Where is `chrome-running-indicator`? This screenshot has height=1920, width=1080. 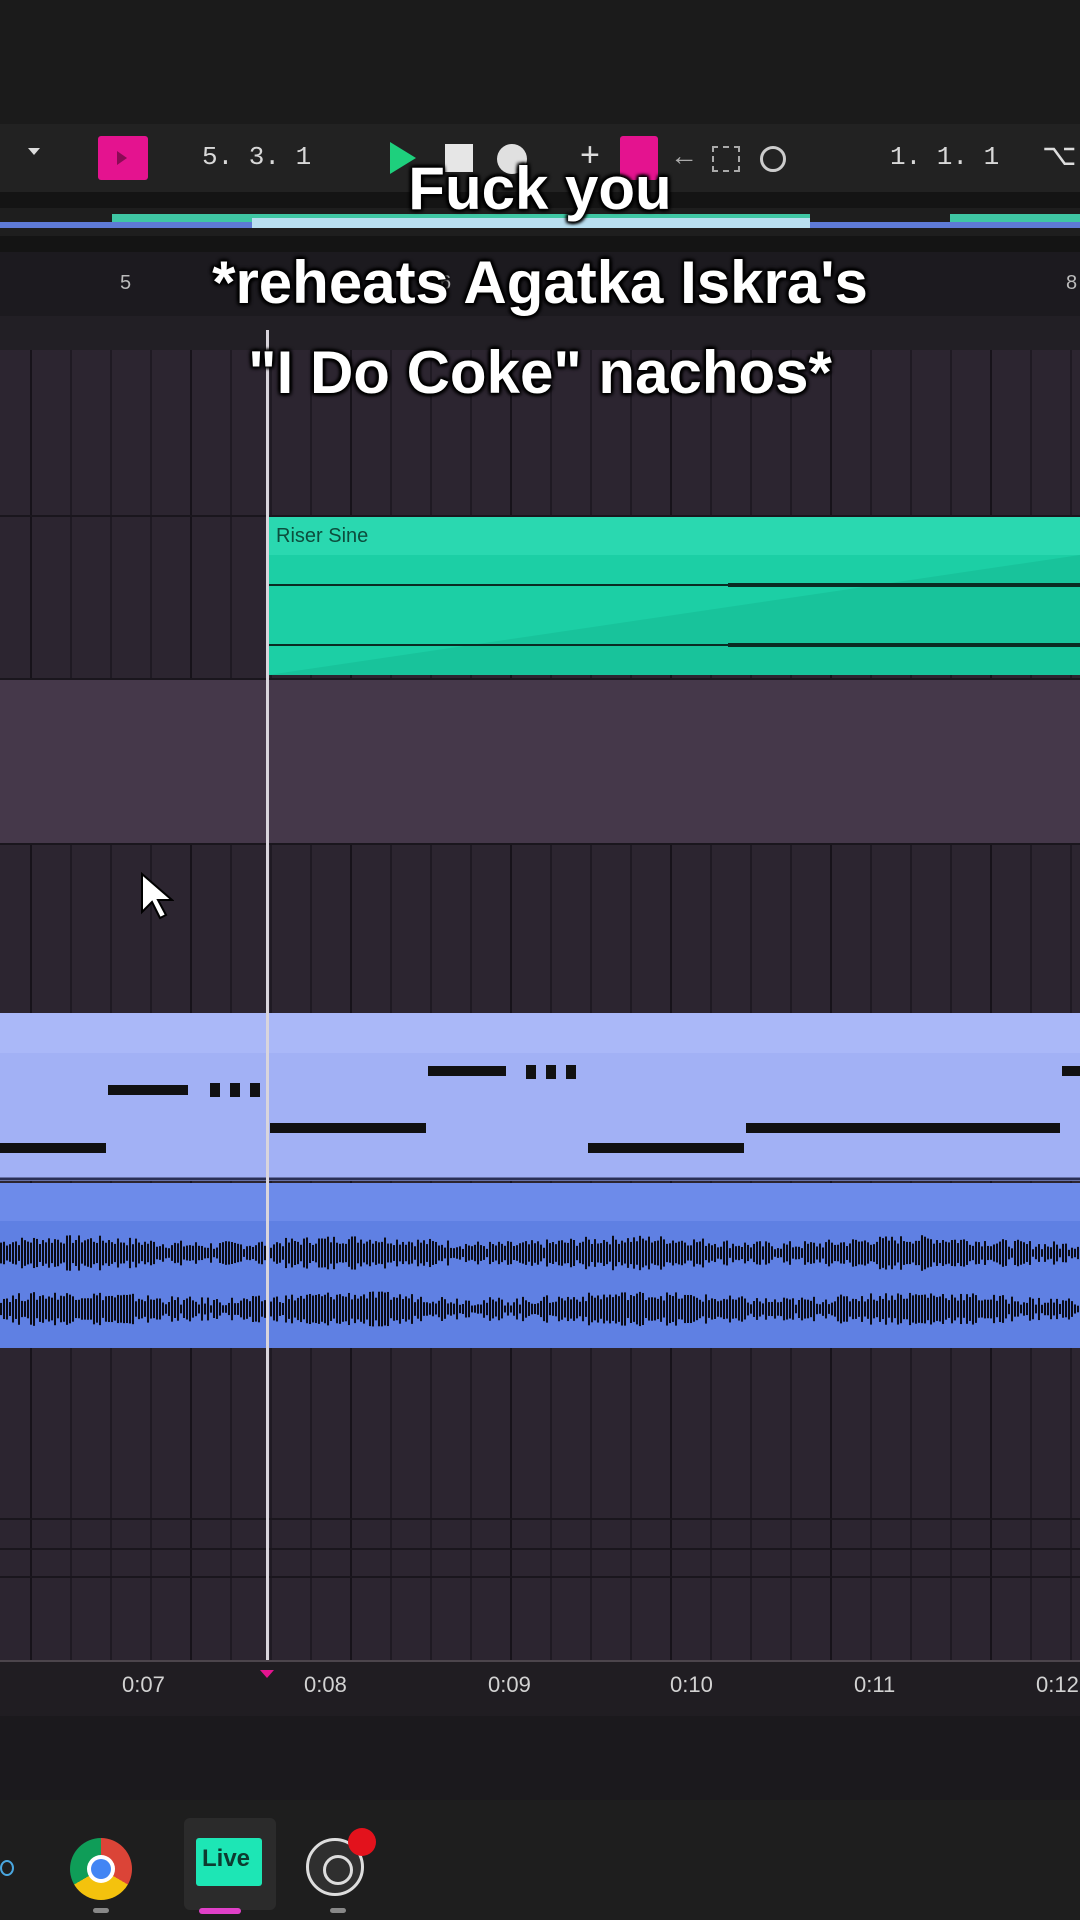 chrome-running-indicator is located at coordinates (101, 1910).